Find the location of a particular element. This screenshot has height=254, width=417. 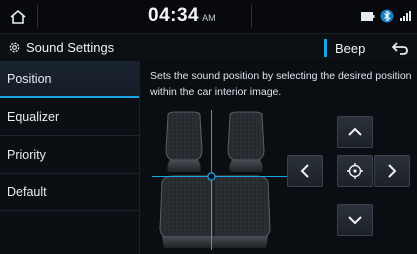

move-down-button is located at coordinates (355, 220).